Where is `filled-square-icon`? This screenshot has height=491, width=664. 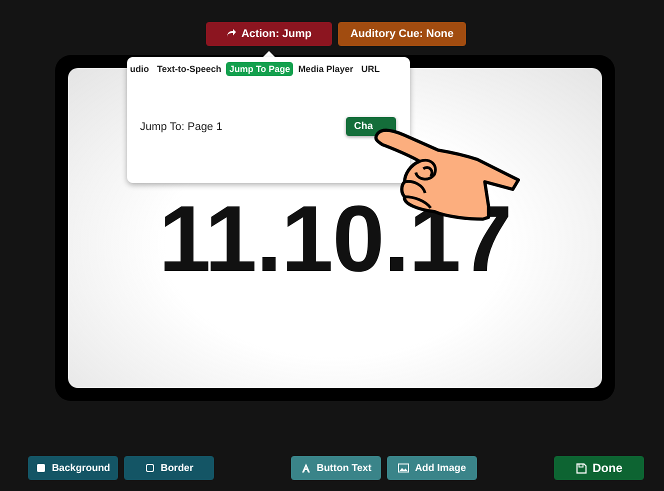 filled-square-icon is located at coordinates (41, 468).